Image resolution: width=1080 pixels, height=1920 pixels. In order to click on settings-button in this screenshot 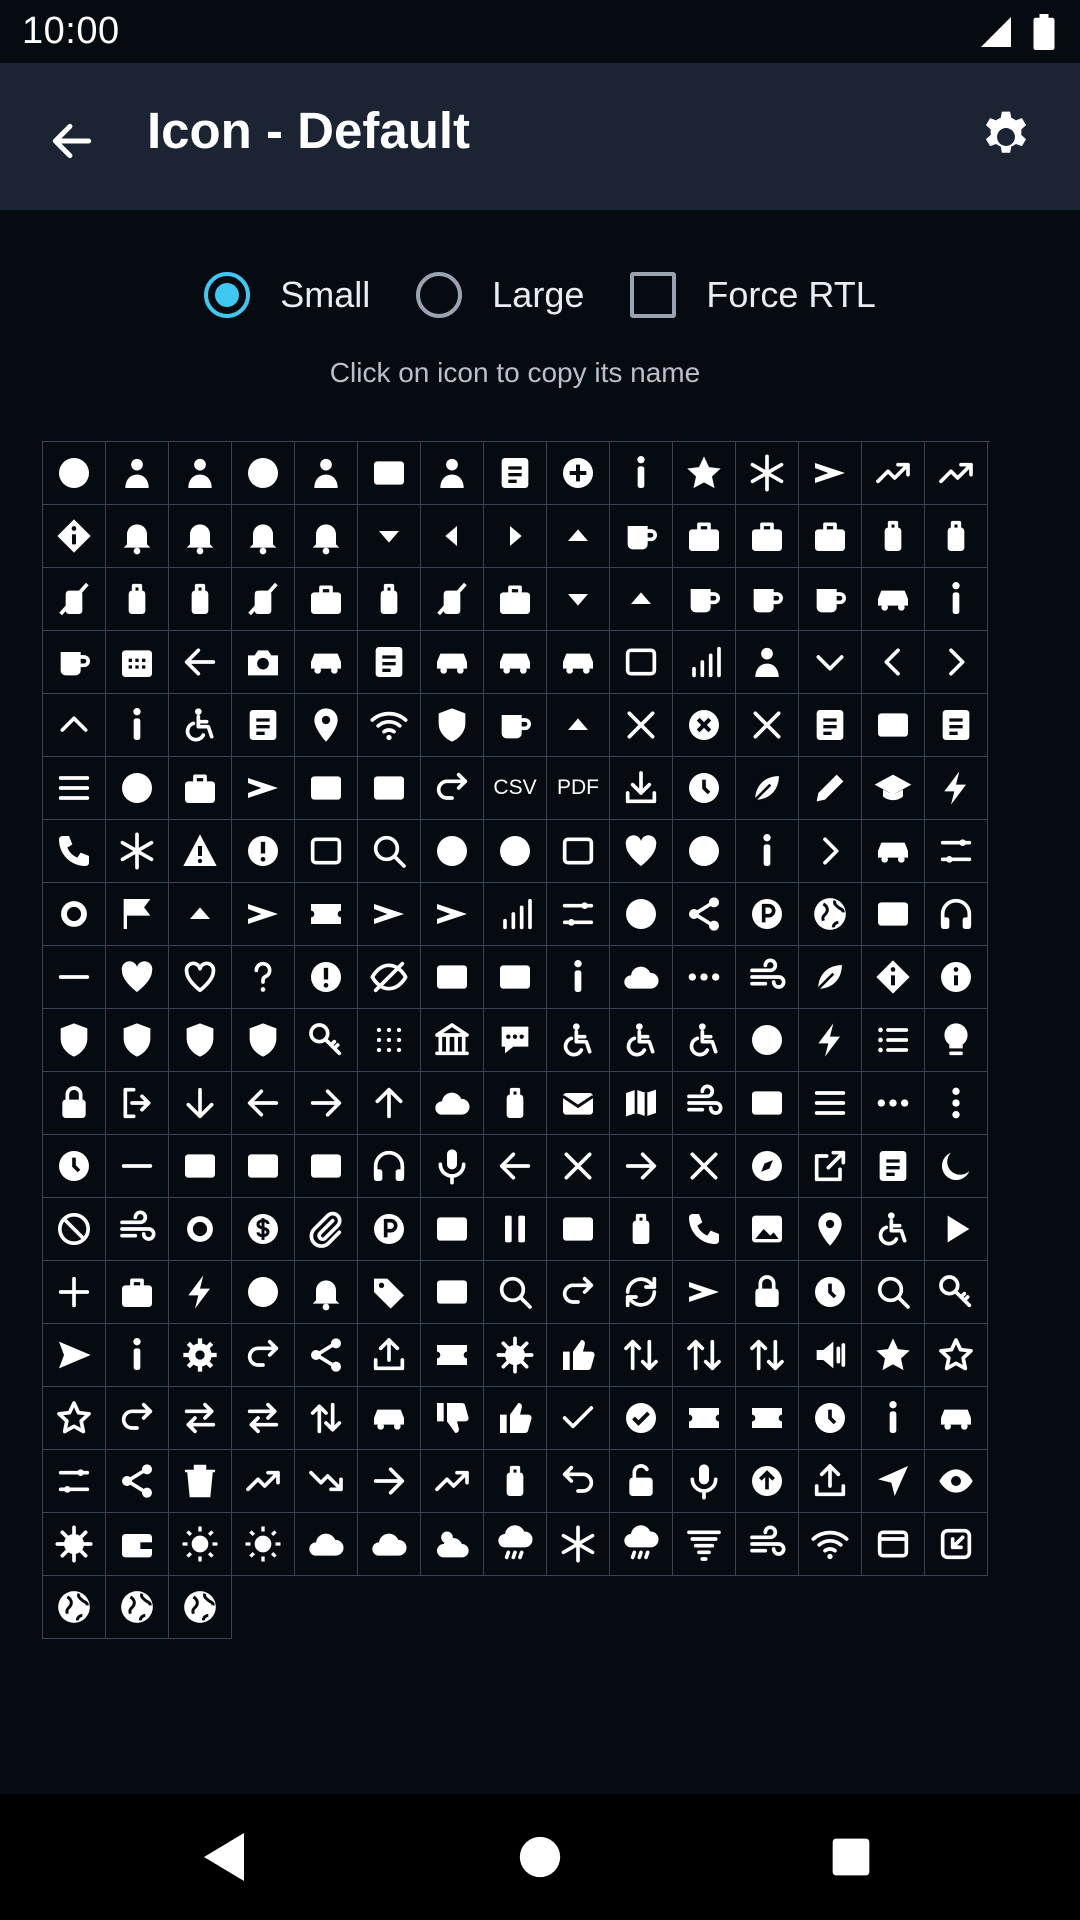, I will do `click(1006, 137)`.